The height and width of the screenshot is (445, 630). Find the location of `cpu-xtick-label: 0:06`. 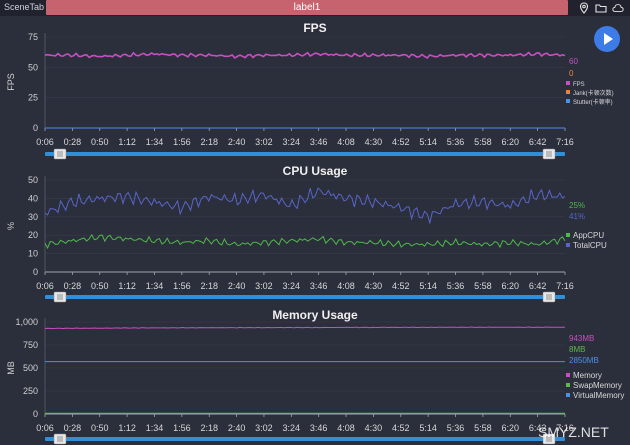

cpu-xtick-label: 0:06 is located at coordinates (45, 286).